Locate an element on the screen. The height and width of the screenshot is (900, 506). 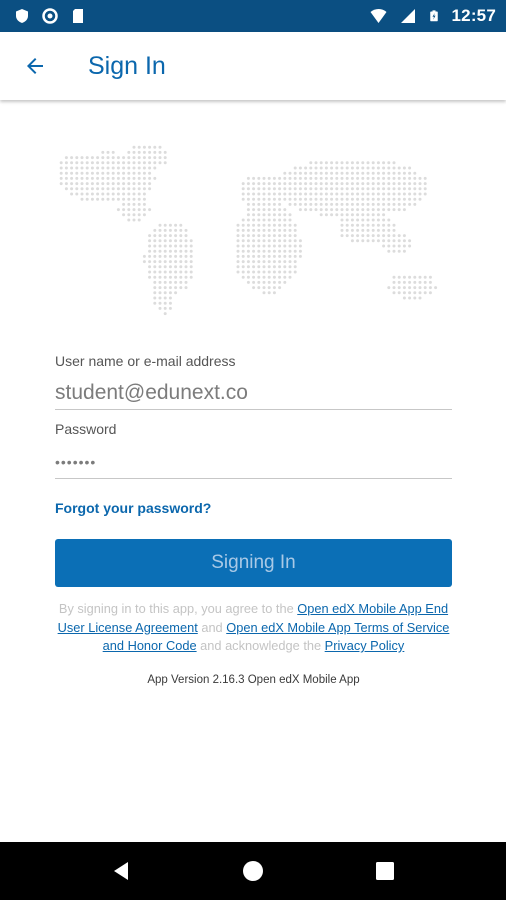
password-input is located at coordinates (253, 462).